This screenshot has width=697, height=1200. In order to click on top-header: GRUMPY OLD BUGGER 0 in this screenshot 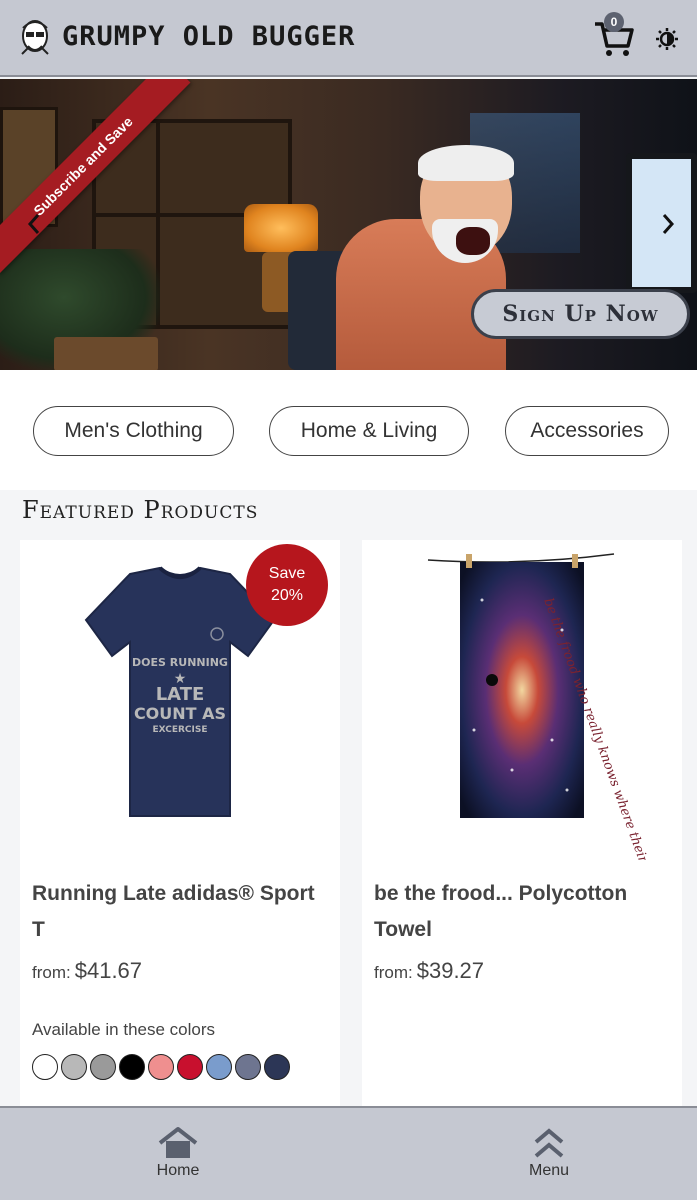, I will do `click(348, 38)`.